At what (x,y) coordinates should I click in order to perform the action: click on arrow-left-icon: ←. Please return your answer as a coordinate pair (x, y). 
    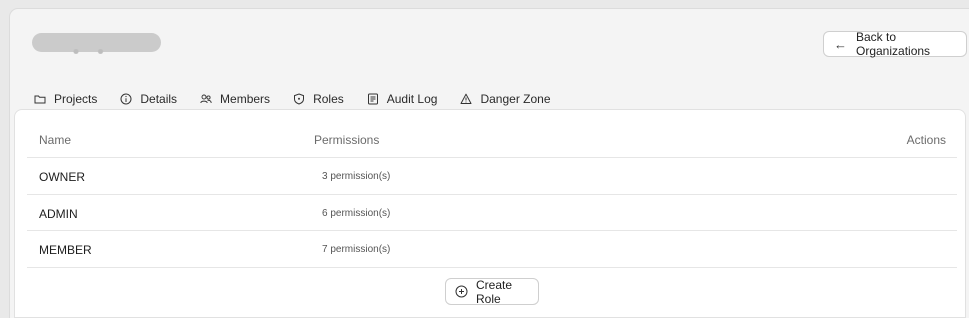
    Looking at the image, I should click on (840, 44).